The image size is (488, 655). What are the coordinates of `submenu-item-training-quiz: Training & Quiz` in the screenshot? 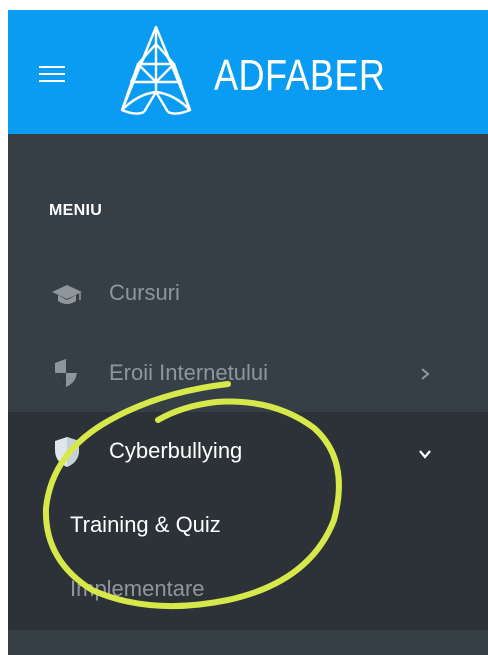 It's located at (145, 525).